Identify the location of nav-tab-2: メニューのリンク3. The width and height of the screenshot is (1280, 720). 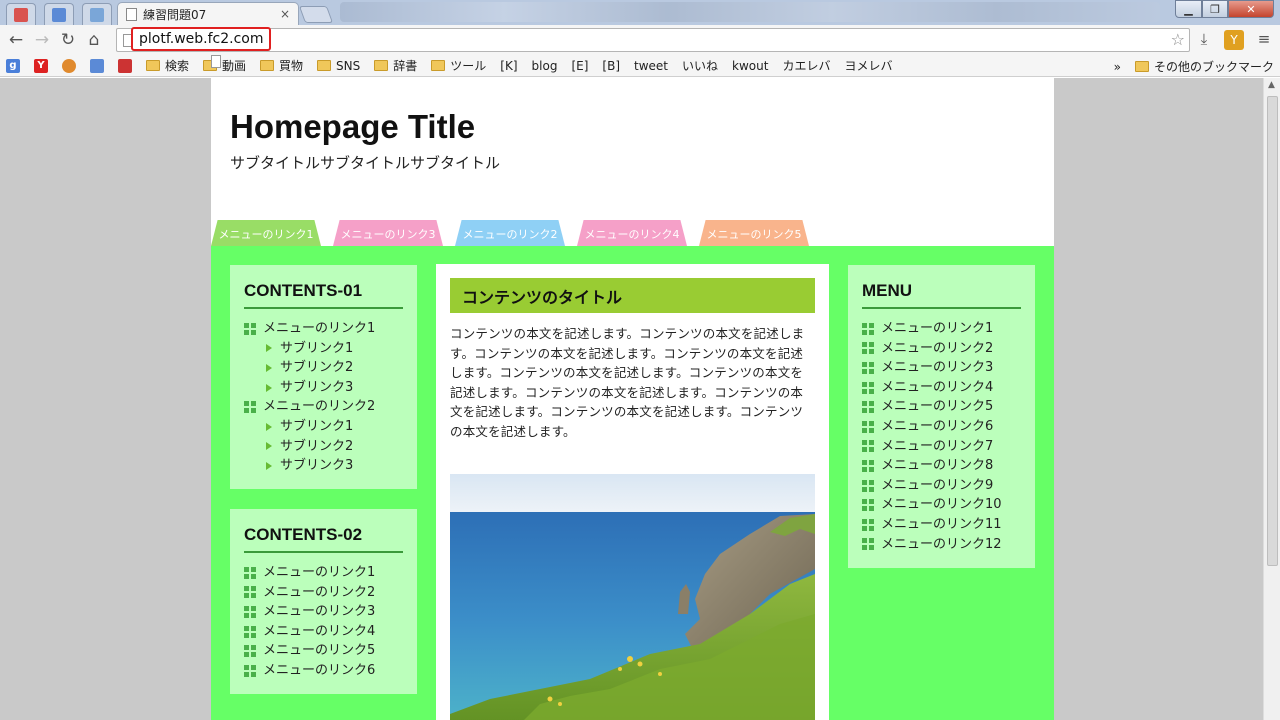
(388, 233).